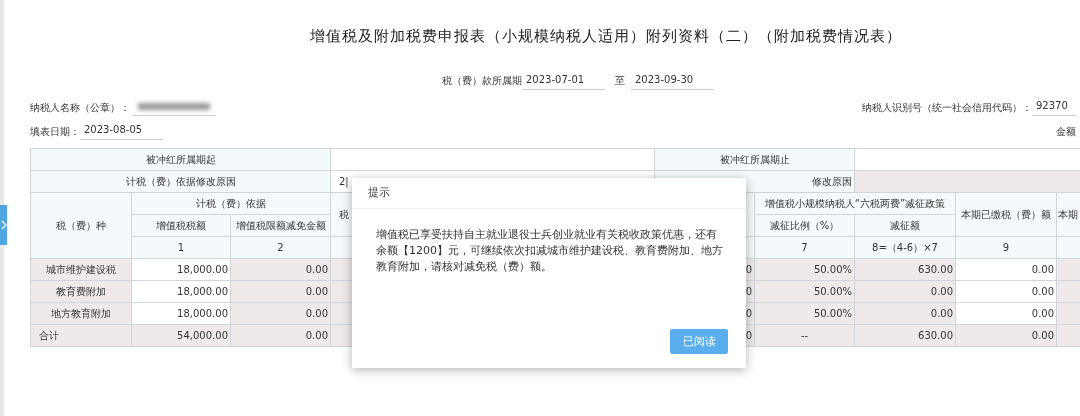 The image size is (1080, 416). What do you see at coordinates (905, 225) in the screenshot?
I see `header-cell: 减征额` at bounding box center [905, 225].